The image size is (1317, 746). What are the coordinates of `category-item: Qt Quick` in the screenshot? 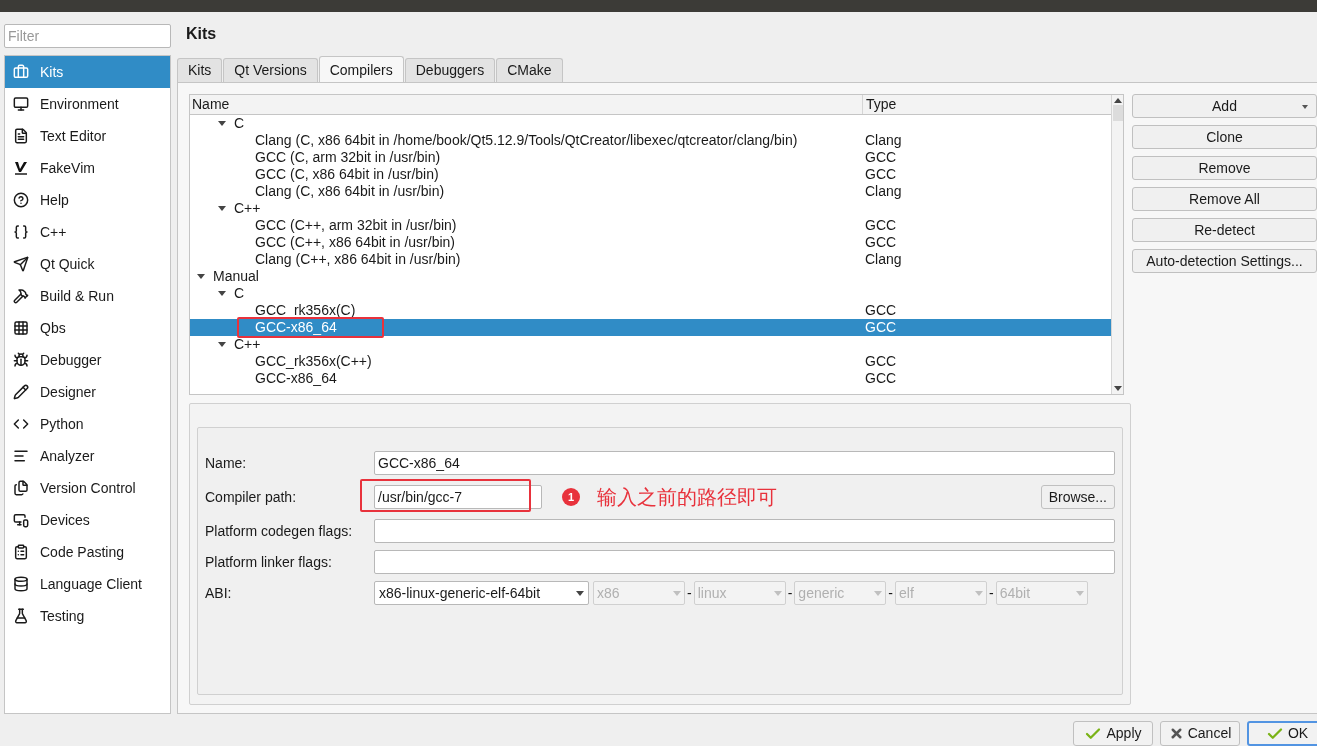 It's located at (87, 264).